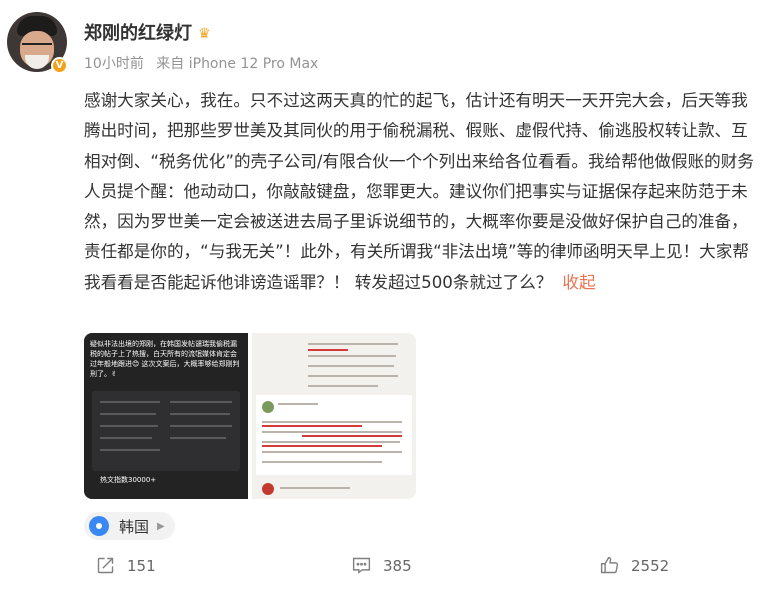 The height and width of the screenshot is (589, 770). What do you see at coordinates (138, 33) in the screenshot?
I see `author-name: 郑刚的红绿灯` at bounding box center [138, 33].